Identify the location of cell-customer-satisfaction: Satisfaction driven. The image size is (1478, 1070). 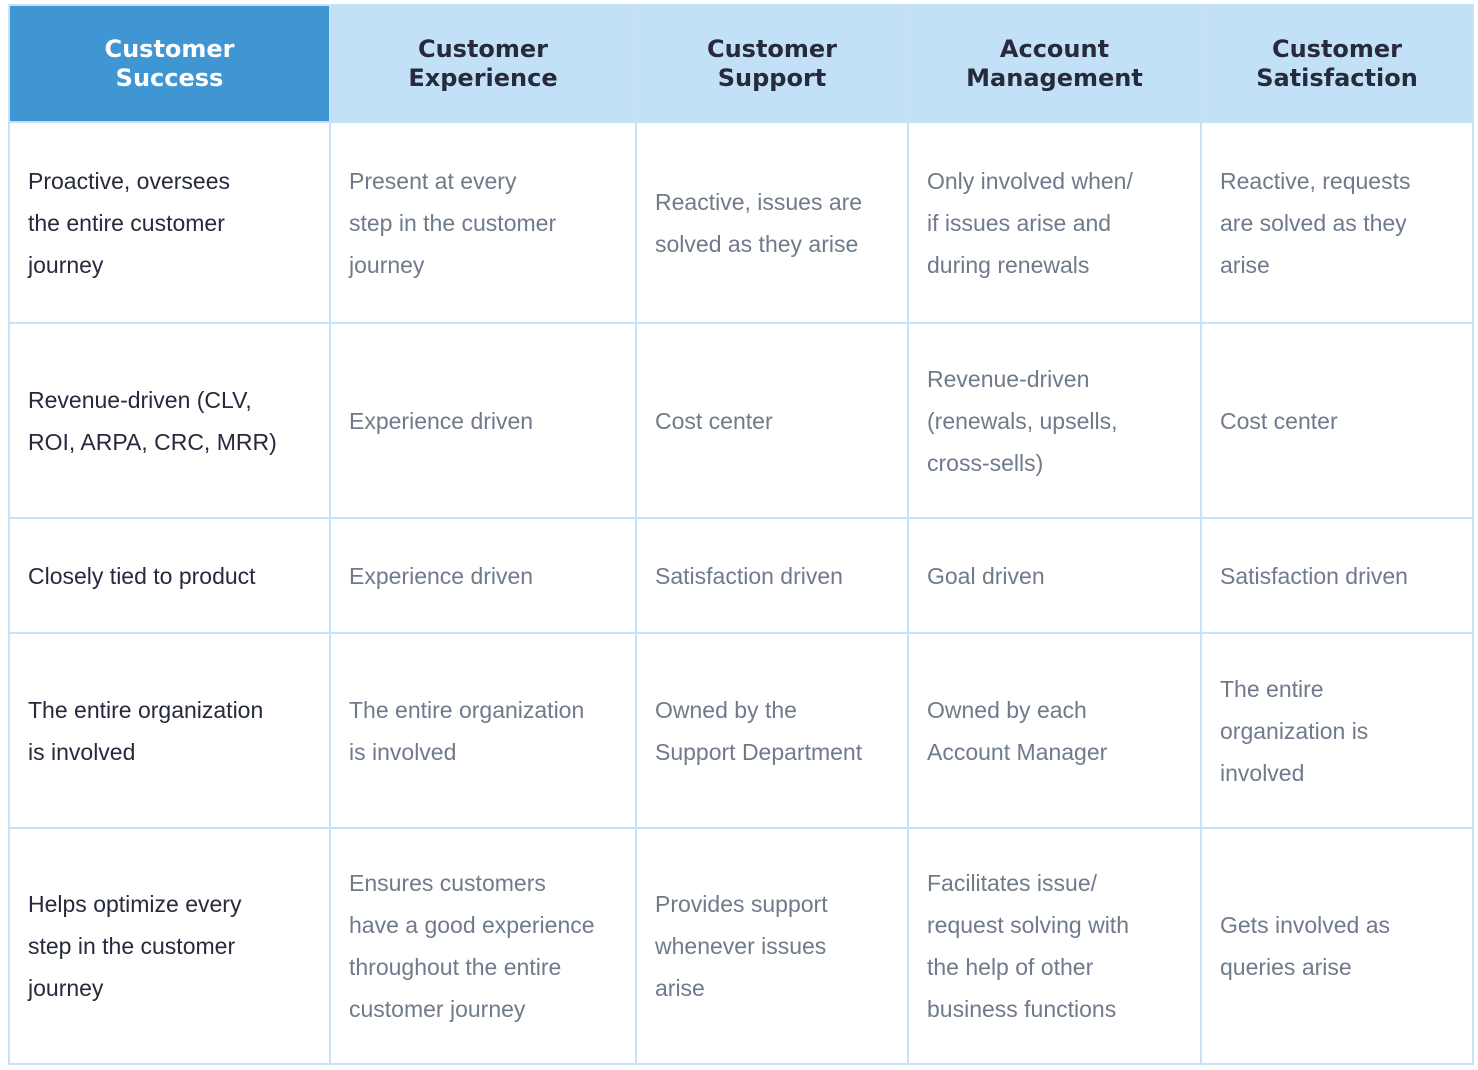
(1337, 575).